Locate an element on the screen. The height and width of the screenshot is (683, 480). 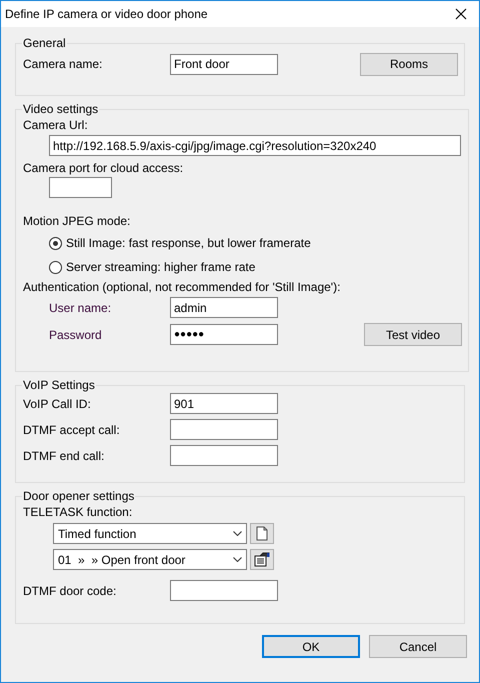
close-icon is located at coordinates (461, 14).